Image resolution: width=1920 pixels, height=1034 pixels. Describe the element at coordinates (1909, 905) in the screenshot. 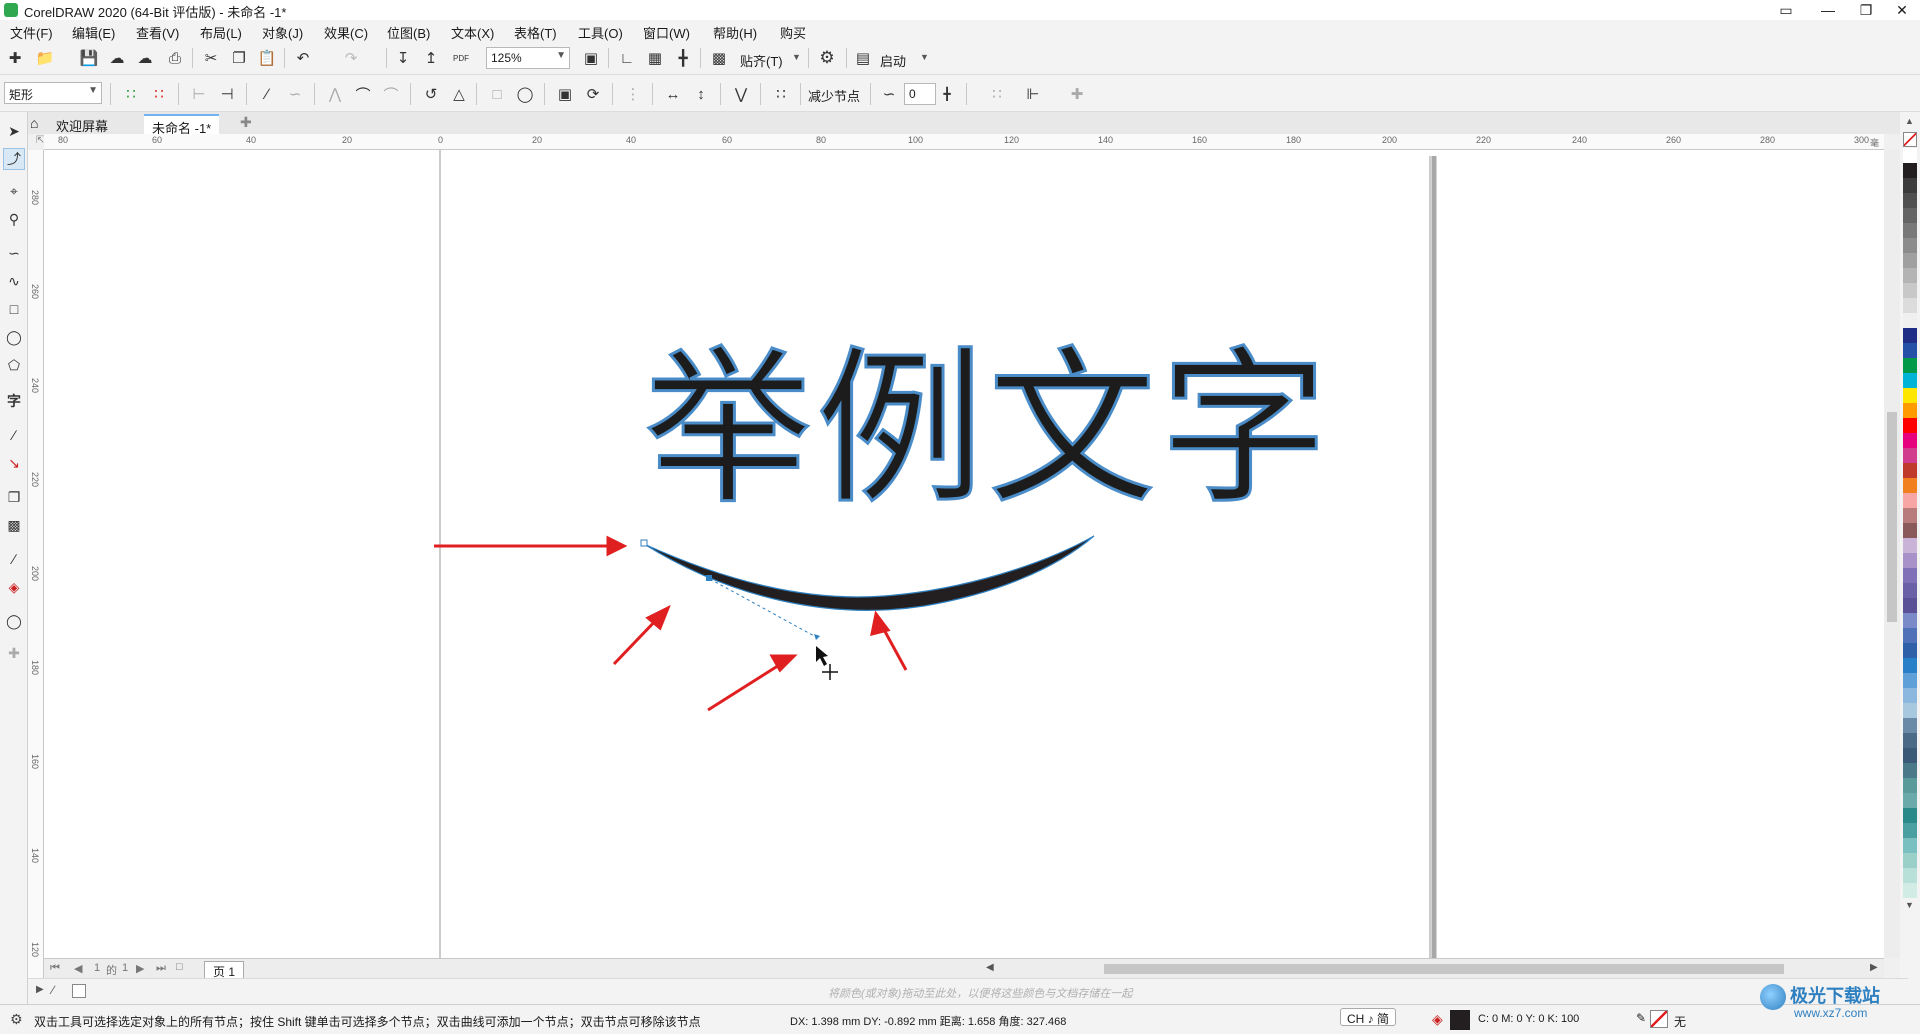

I see `palette-scroll-down-icon: ▼` at that location.